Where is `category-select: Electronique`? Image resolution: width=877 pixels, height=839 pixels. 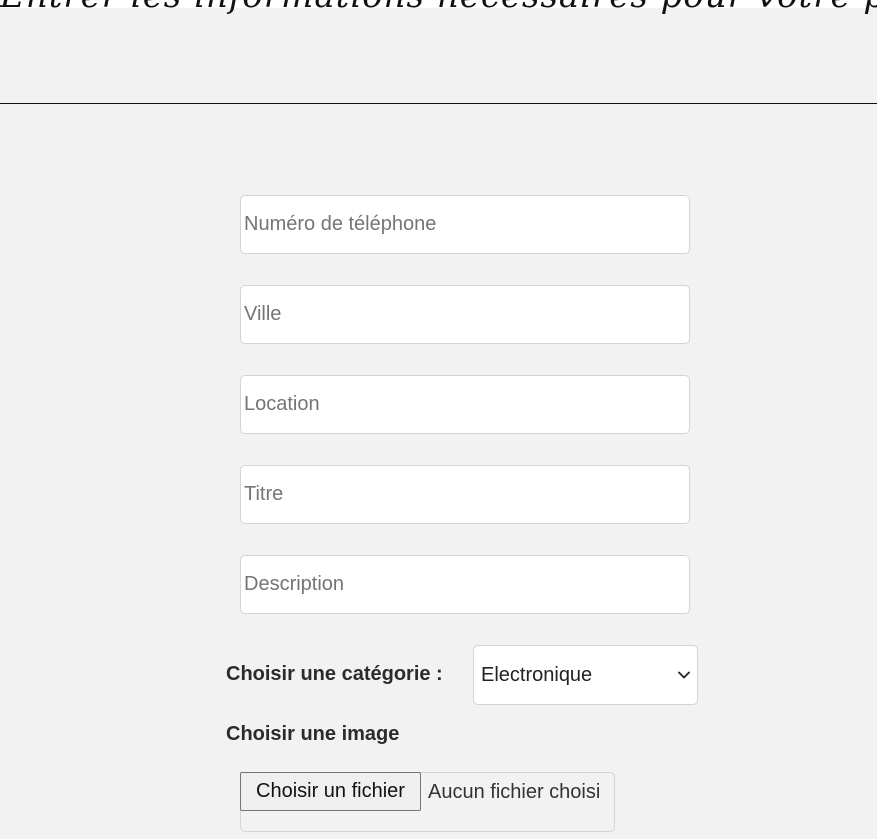 category-select: Electronique is located at coordinates (585, 675).